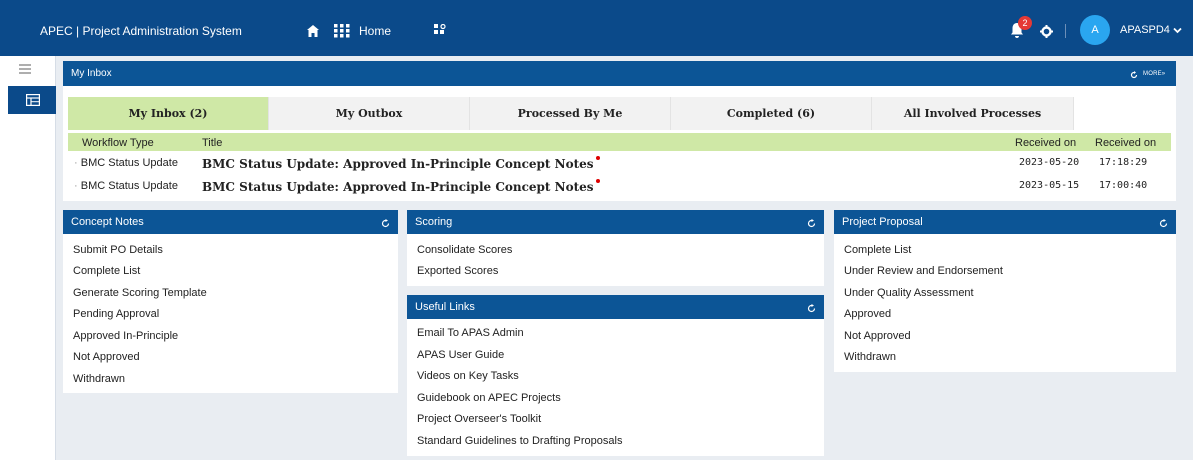 This screenshot has width=1193, height=460. I want to click on chevron-down-icon, so click(1177, 30).